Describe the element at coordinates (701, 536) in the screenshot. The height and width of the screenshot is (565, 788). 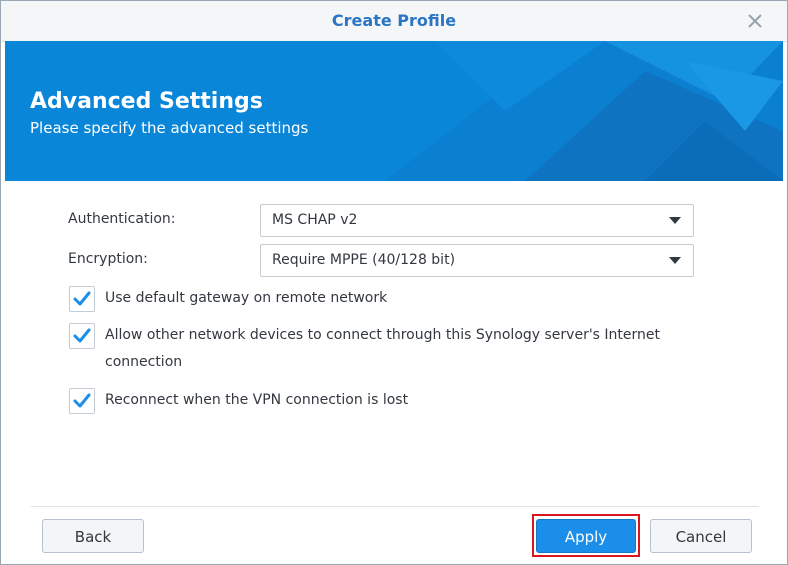
I see `cancel-button: Cancel` at that location.